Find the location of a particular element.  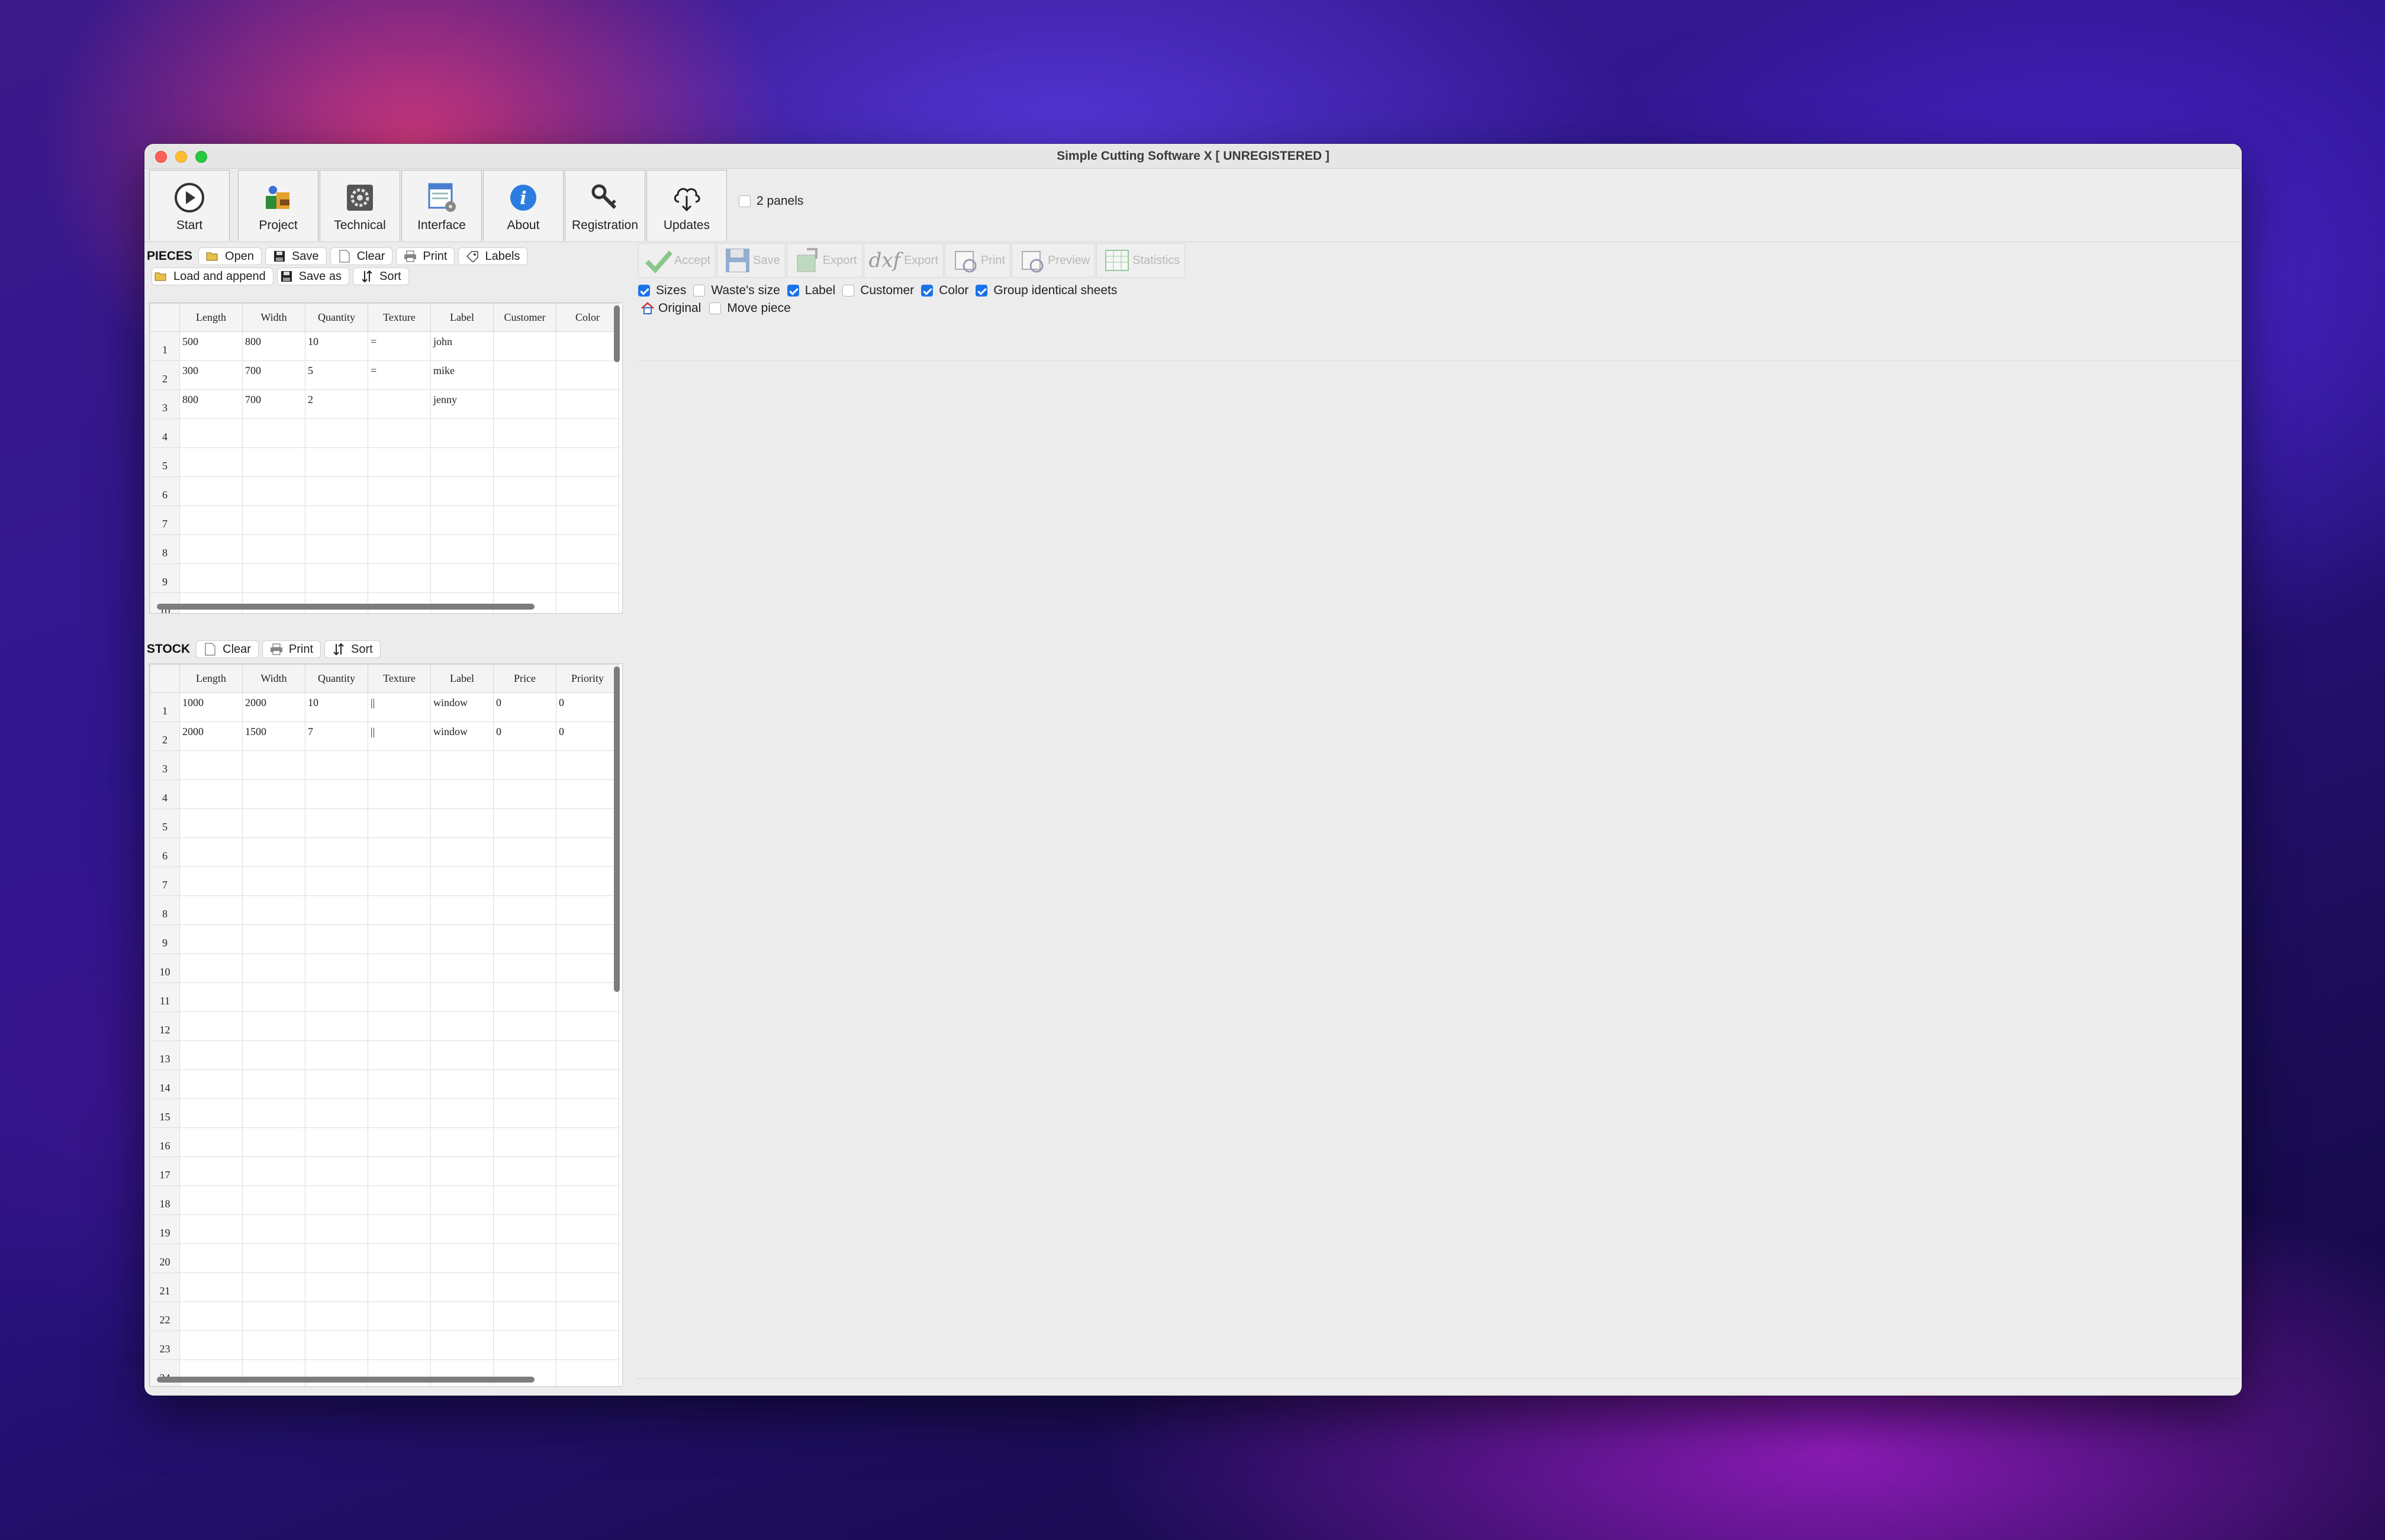

move-piece-toggle: Move piece is located at coordinates (750, 308).